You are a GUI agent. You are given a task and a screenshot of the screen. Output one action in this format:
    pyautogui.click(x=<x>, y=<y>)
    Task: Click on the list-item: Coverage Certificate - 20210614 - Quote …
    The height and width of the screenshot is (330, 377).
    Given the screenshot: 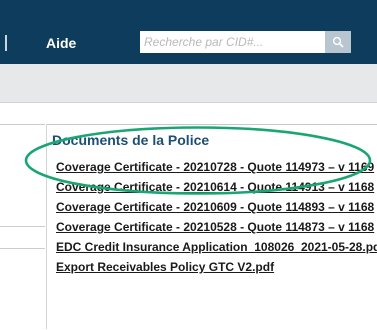 What is the action you would take?
    pyautogui.click(x=216, y=190)
    